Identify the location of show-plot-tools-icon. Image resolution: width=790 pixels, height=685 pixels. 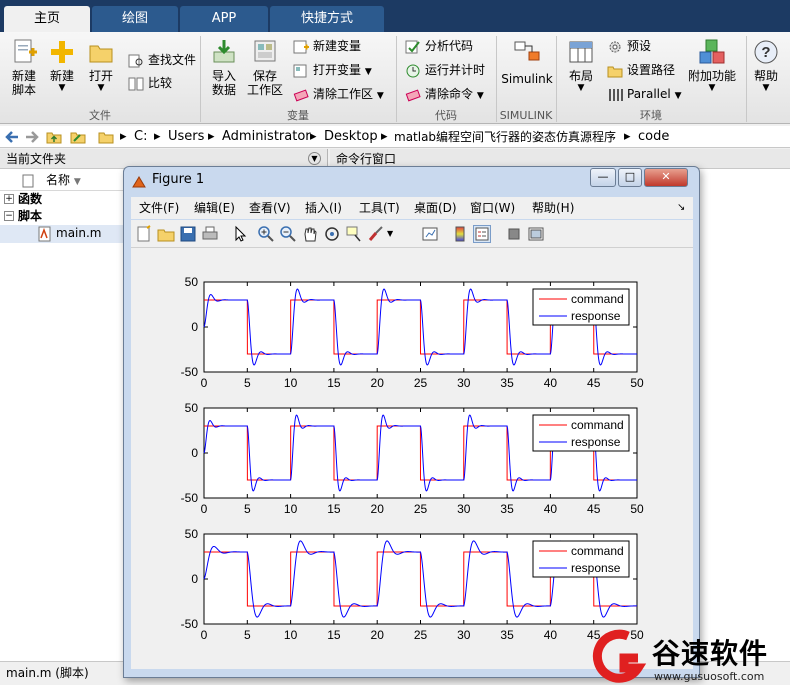
(536, 234).